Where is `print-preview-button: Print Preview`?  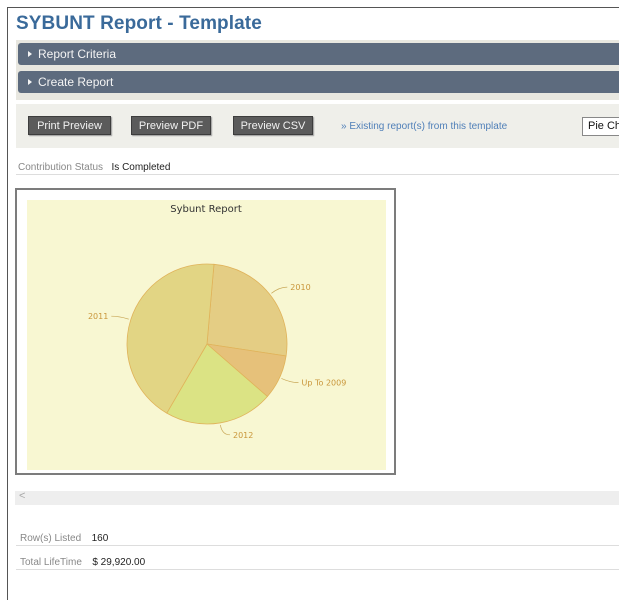
print-preview-button: Print Preview is located at coordinates (69, 125).